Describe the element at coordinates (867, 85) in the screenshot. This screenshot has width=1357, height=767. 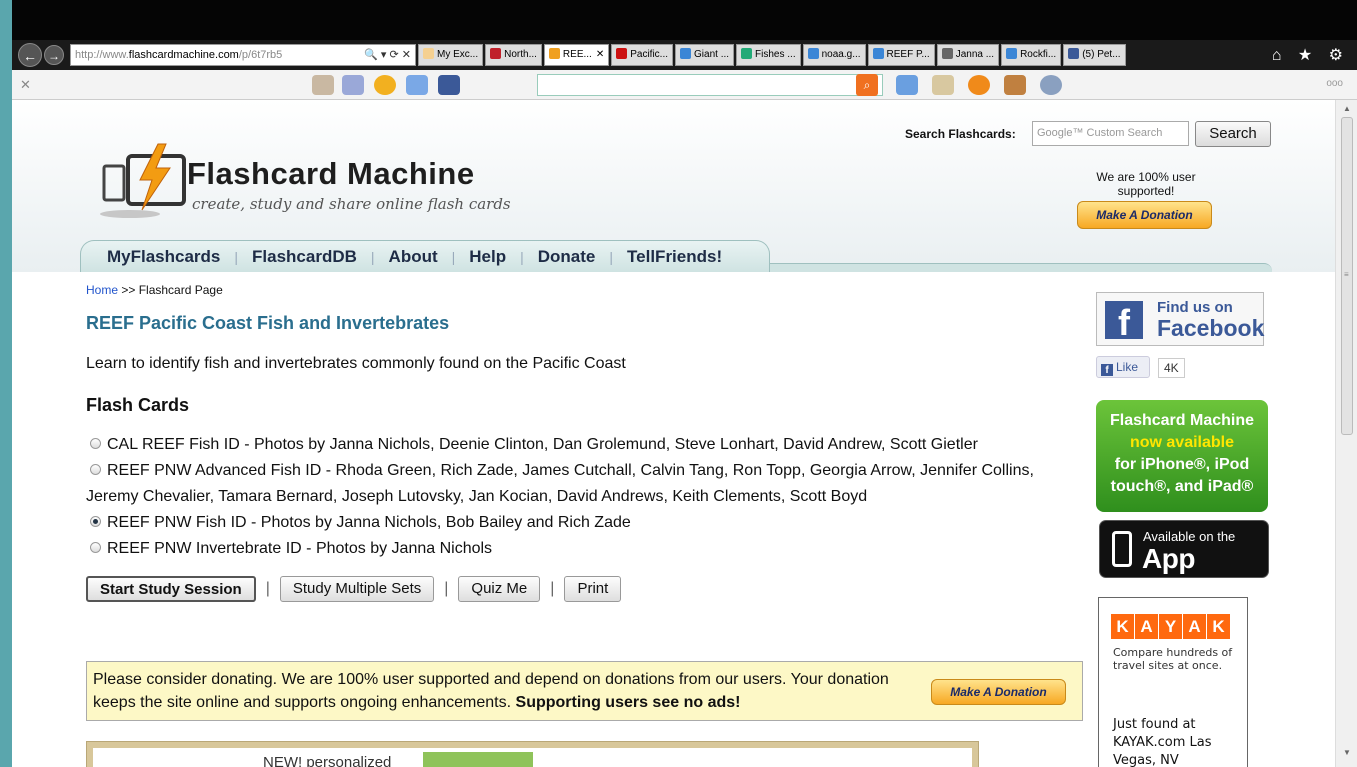
I see `toolbar-search-icon: ⌕` at that location.